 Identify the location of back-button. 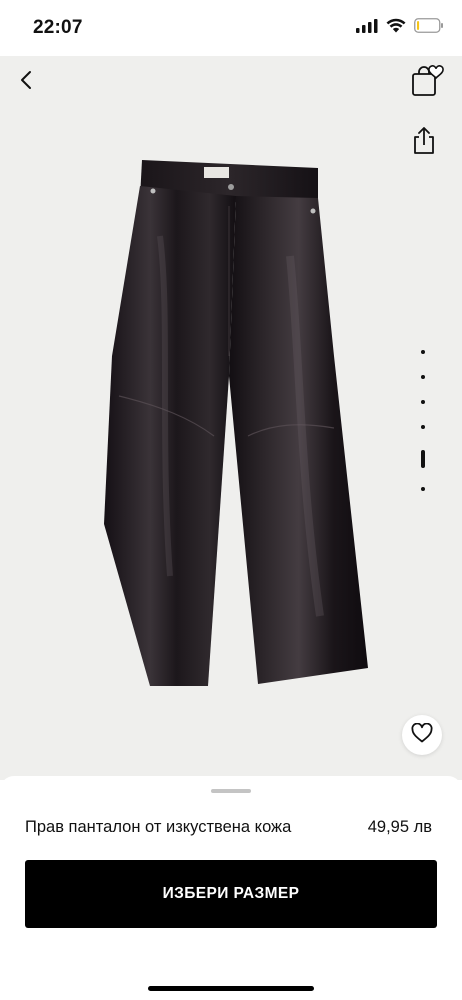
(26, 82).